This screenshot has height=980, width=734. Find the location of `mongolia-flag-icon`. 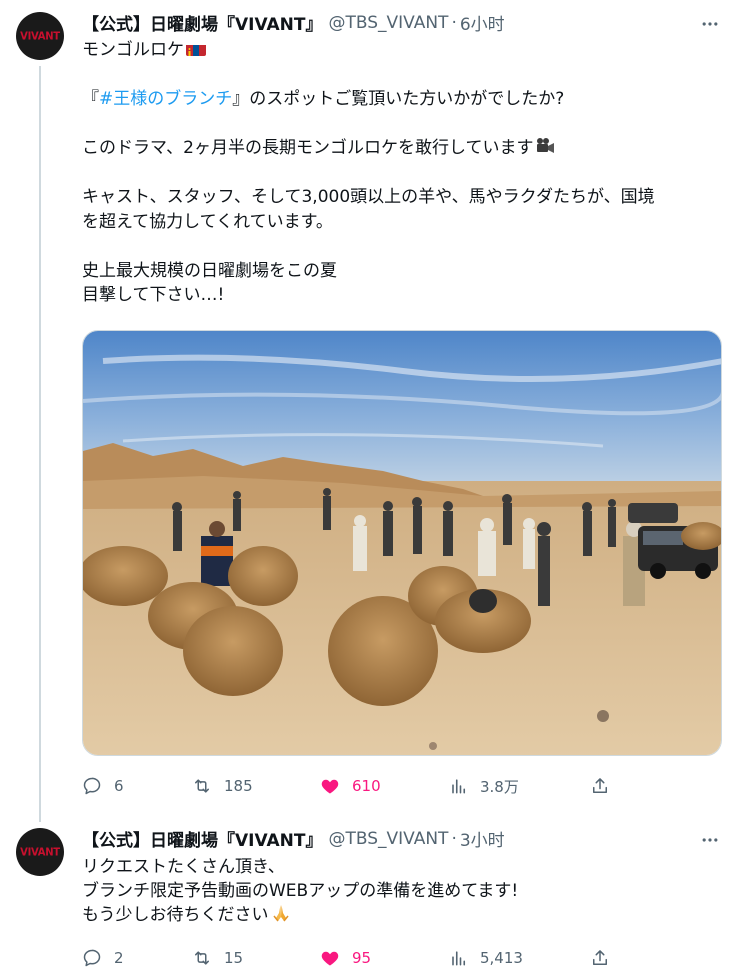

mongolia-flag-icon is located at coordinates (196, 49).